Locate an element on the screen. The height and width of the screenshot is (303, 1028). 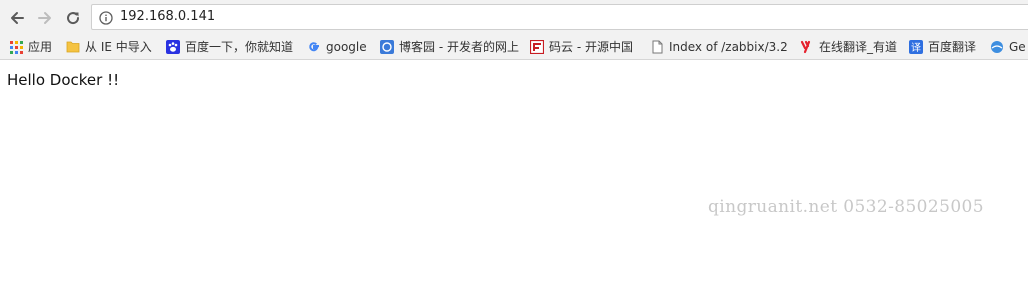
bookmark-google: google is located at coordinates (337, 47).